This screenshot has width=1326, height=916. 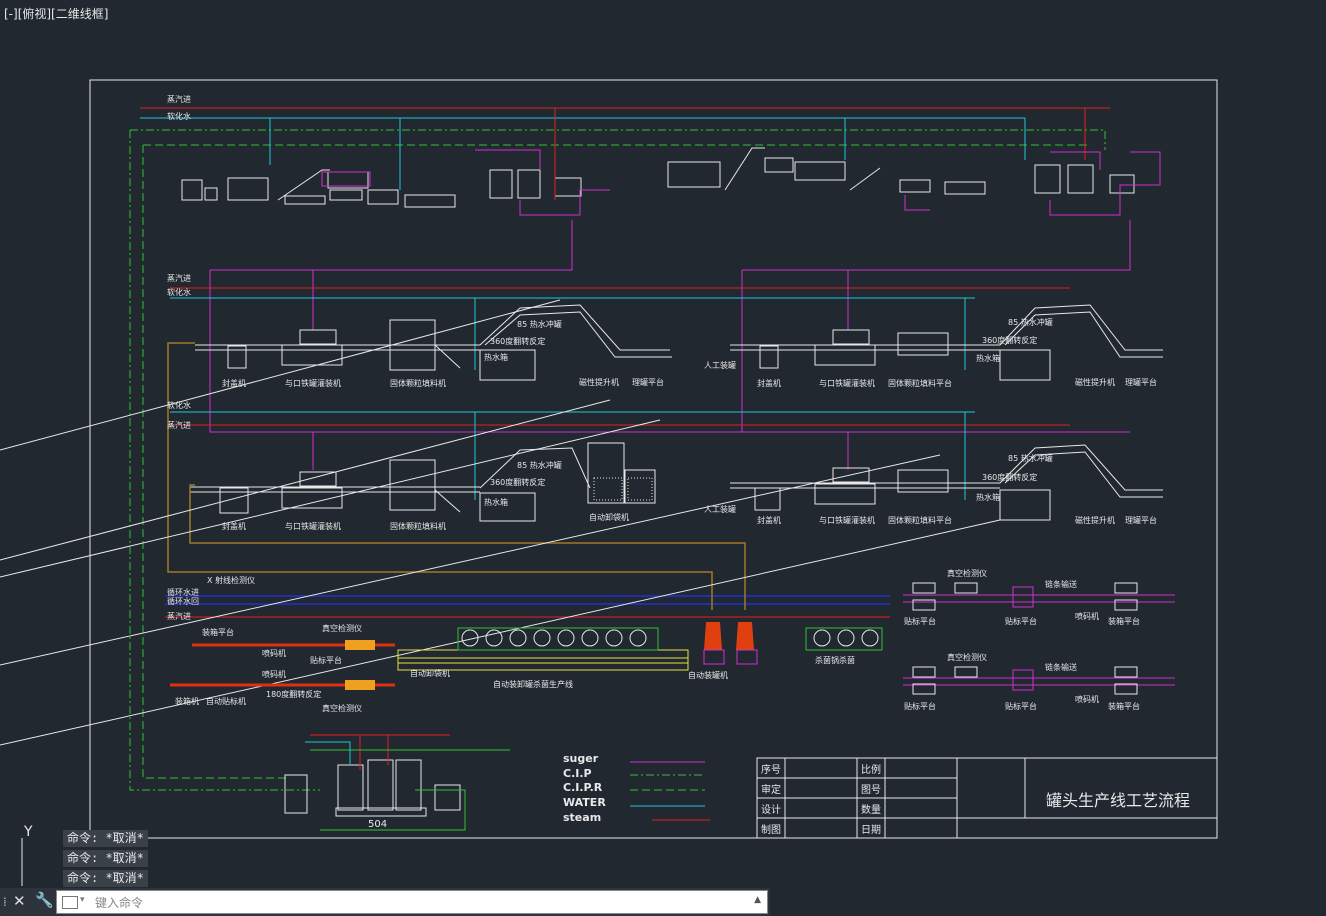 I want to click on command-bar: ⁞ ✕ 🔧 ▾ ▲, so click(x=385, y=902).